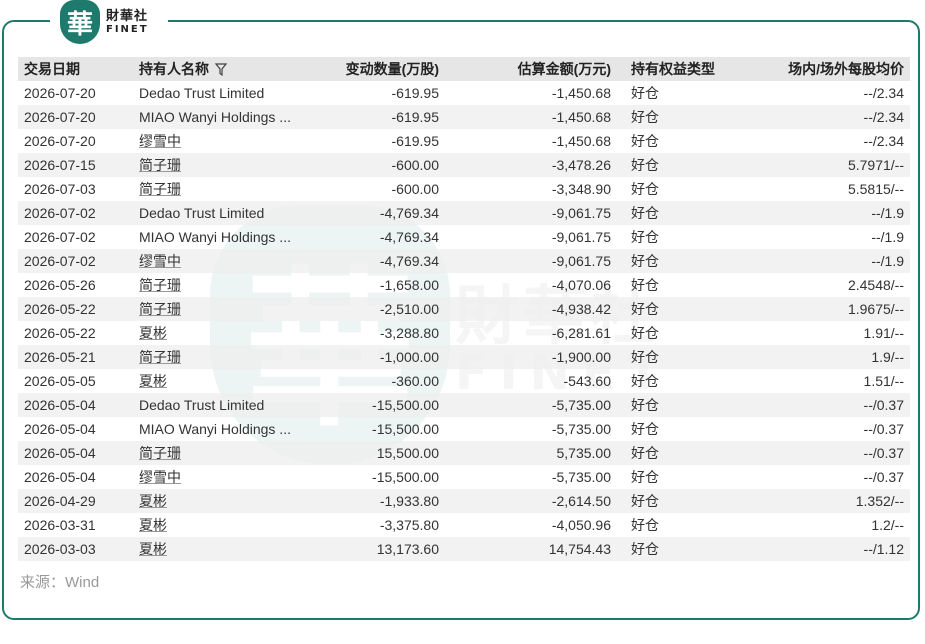 Image resolution: width=925 pixels, height=644 pixels. Describe the element at coordinates (464, 525) in the screenshot. I see `table-row: 2026-03-31 夏彬 -3,375.80 -4,050.96 好仓 1.2/--` at that location.